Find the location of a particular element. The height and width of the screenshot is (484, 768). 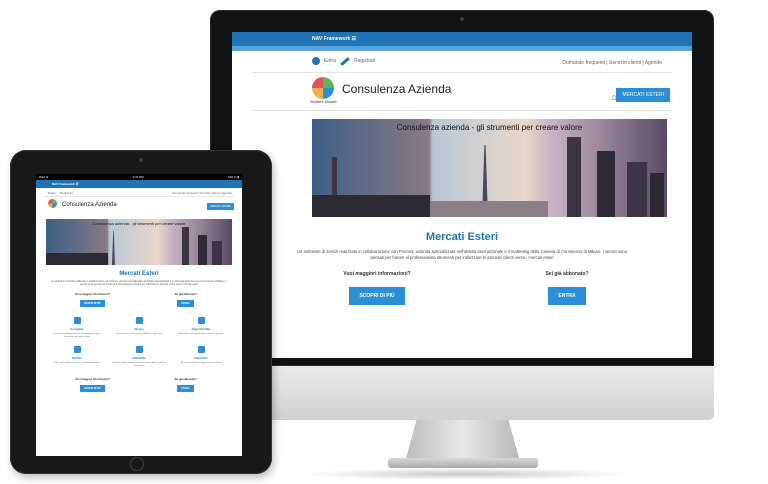

feature-name: Affidabile is located at coordinates (139, 358).